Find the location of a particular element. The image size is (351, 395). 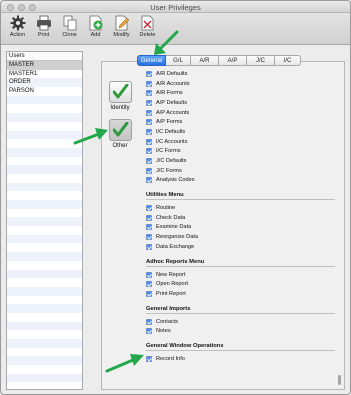

user-row: MASTER1 is located at coordinates (44, 74).